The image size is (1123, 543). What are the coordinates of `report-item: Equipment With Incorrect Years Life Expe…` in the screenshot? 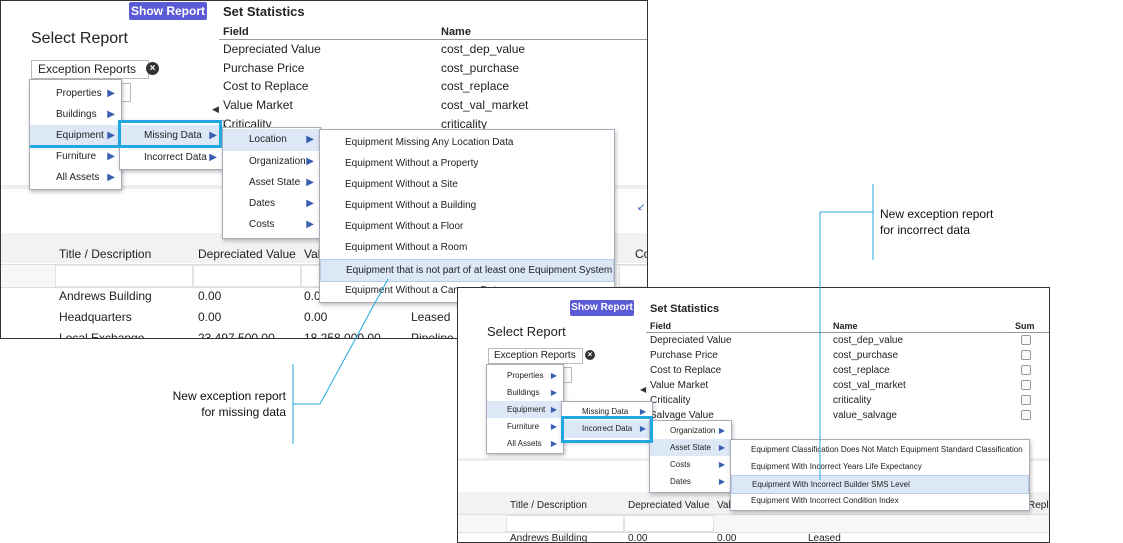 It's located at (880, 466).